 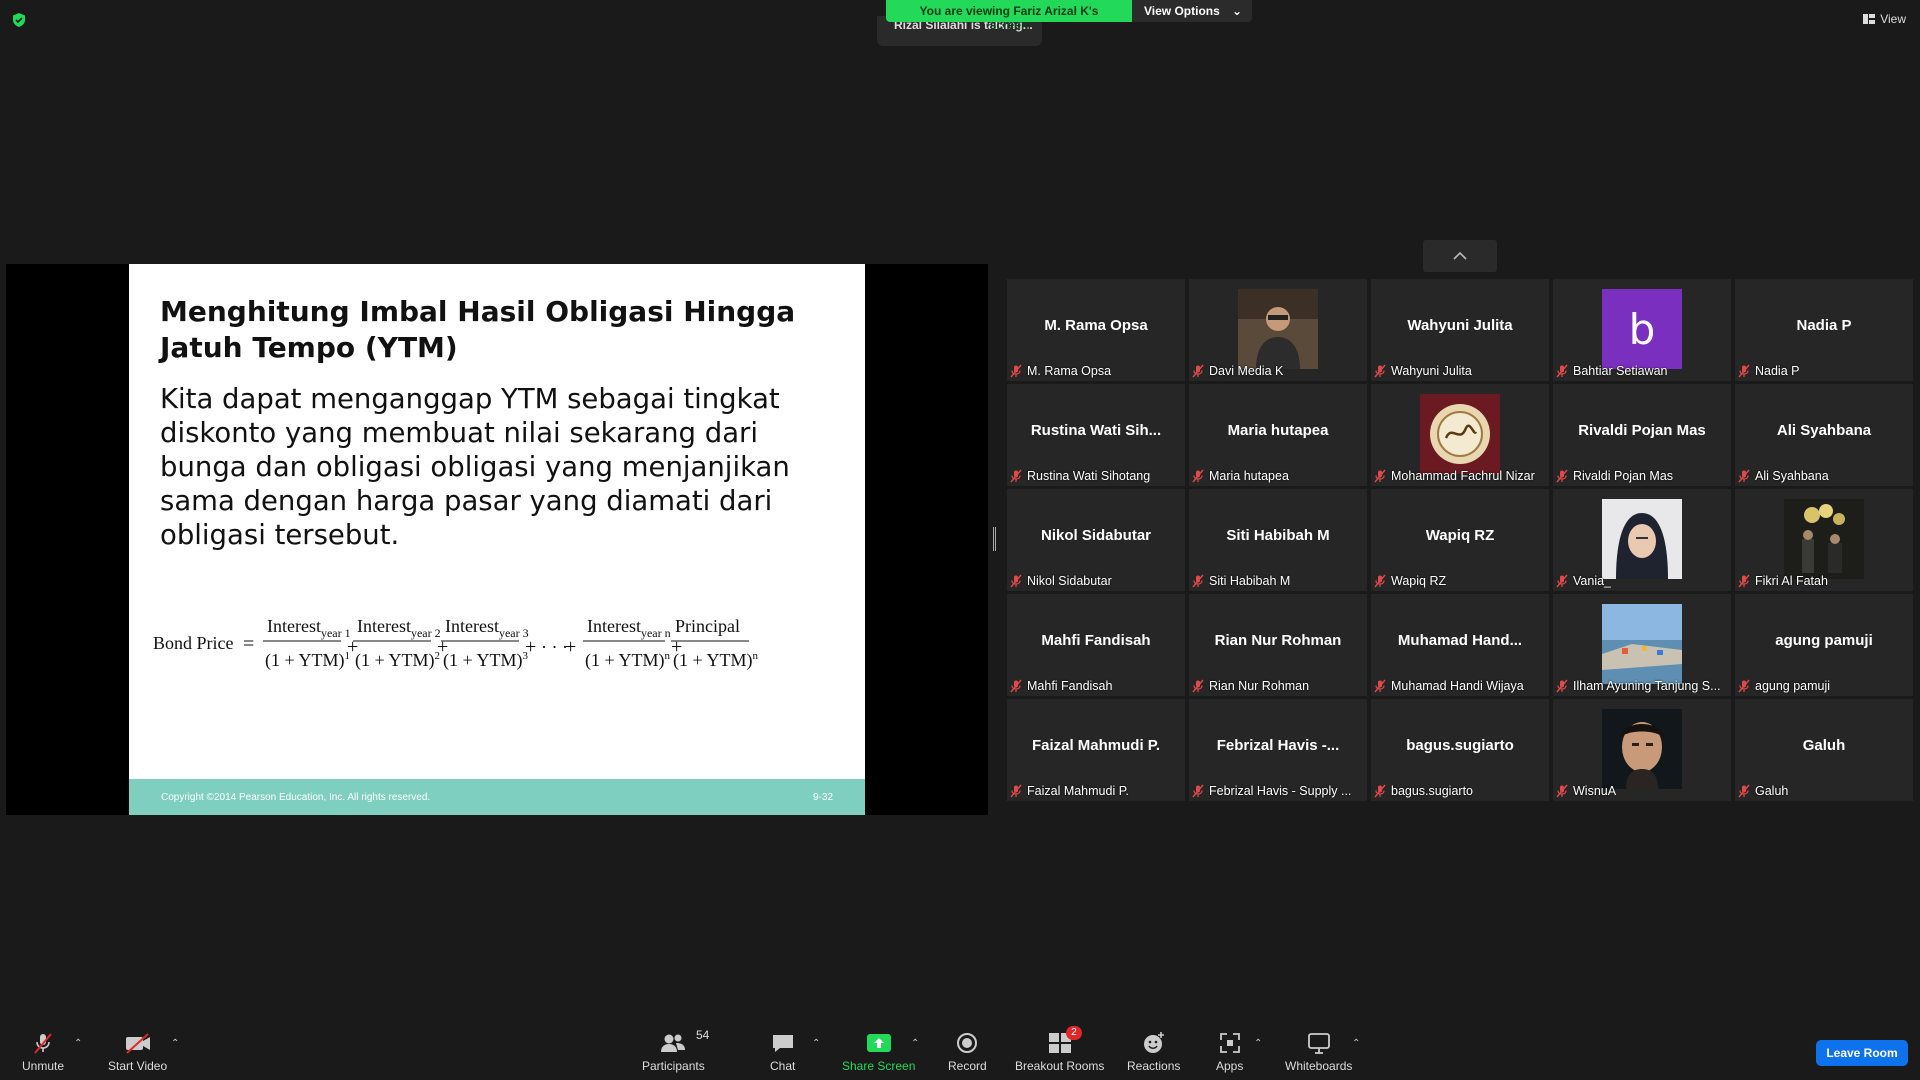 I want to click on participant-tile: Rivaldi Pojan Mas Rivaldi Pojan Mas, so click(x=1642, y=435).